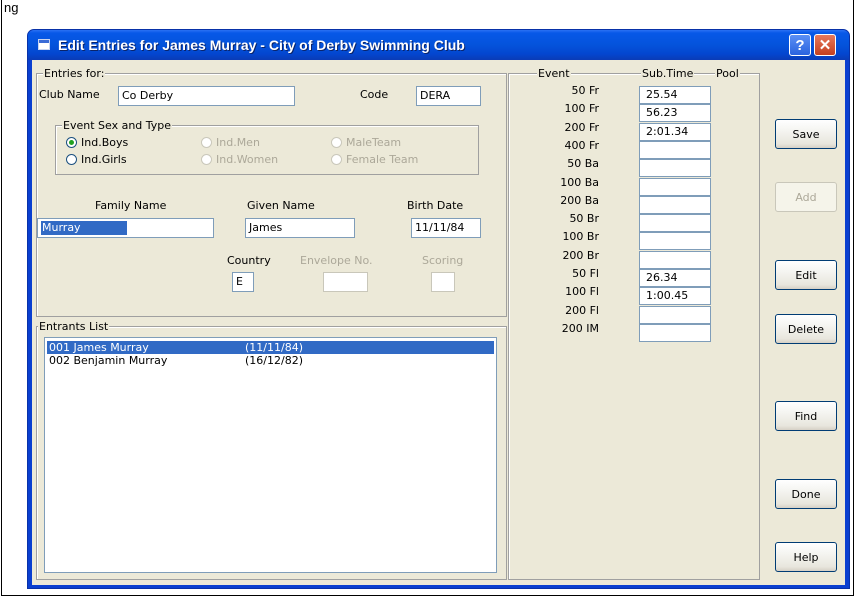 The width and height of the screenshot is (858, 597). Describe the element at coordinates (580, 255) in the screenshot. I see `event-label: 200 Br` at that location.